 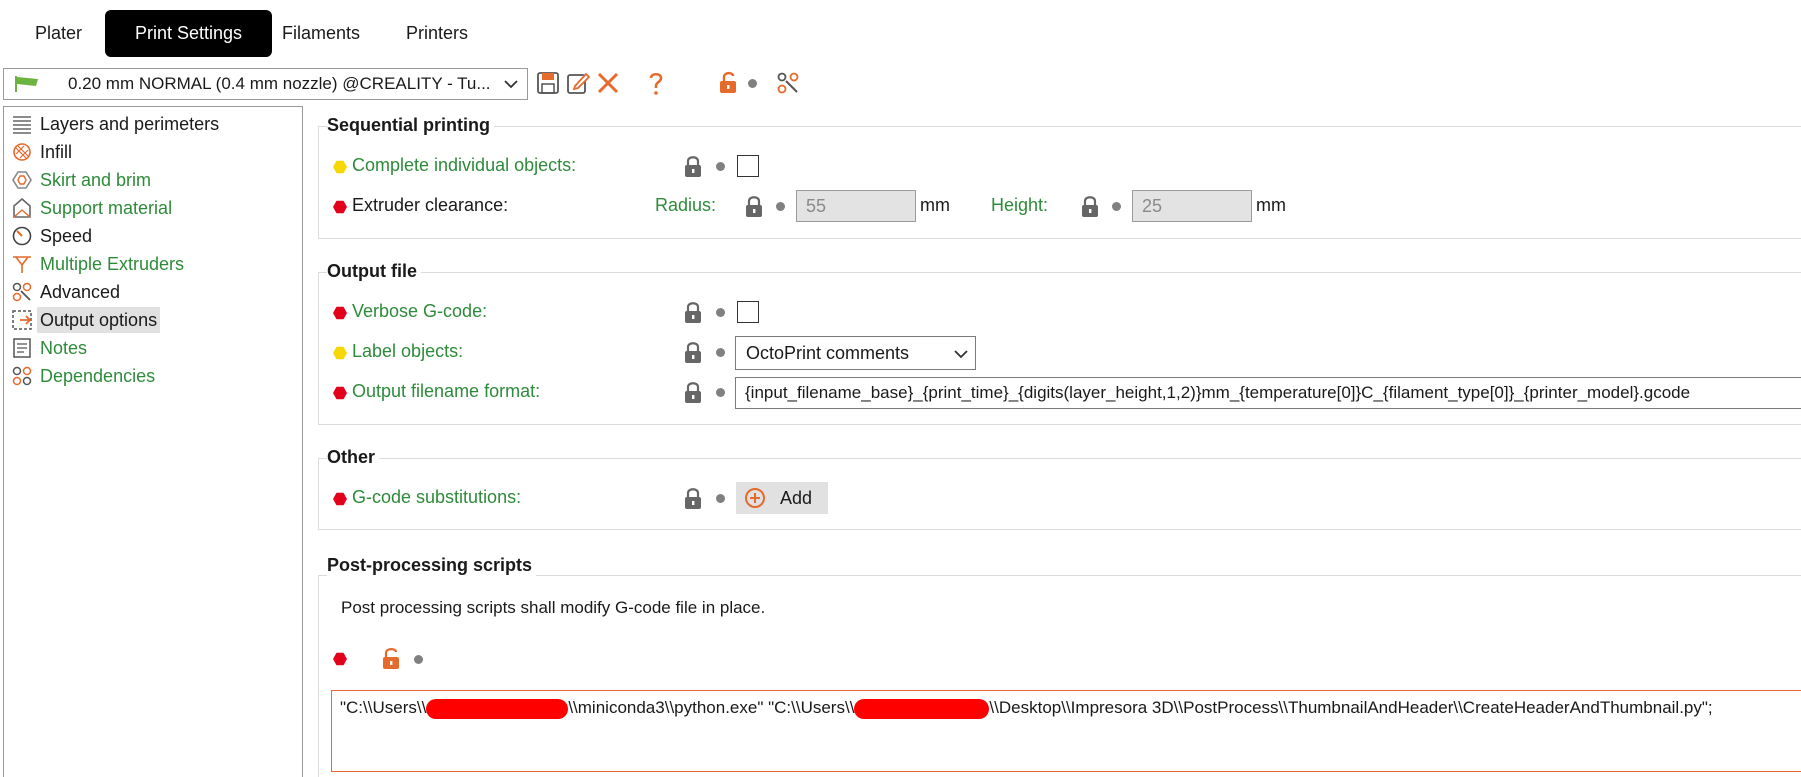 What do you see at coordinates (408, 351) in the screenshot?
I see `label-objects-label: Label objects:` at bounding box center [408, 351].